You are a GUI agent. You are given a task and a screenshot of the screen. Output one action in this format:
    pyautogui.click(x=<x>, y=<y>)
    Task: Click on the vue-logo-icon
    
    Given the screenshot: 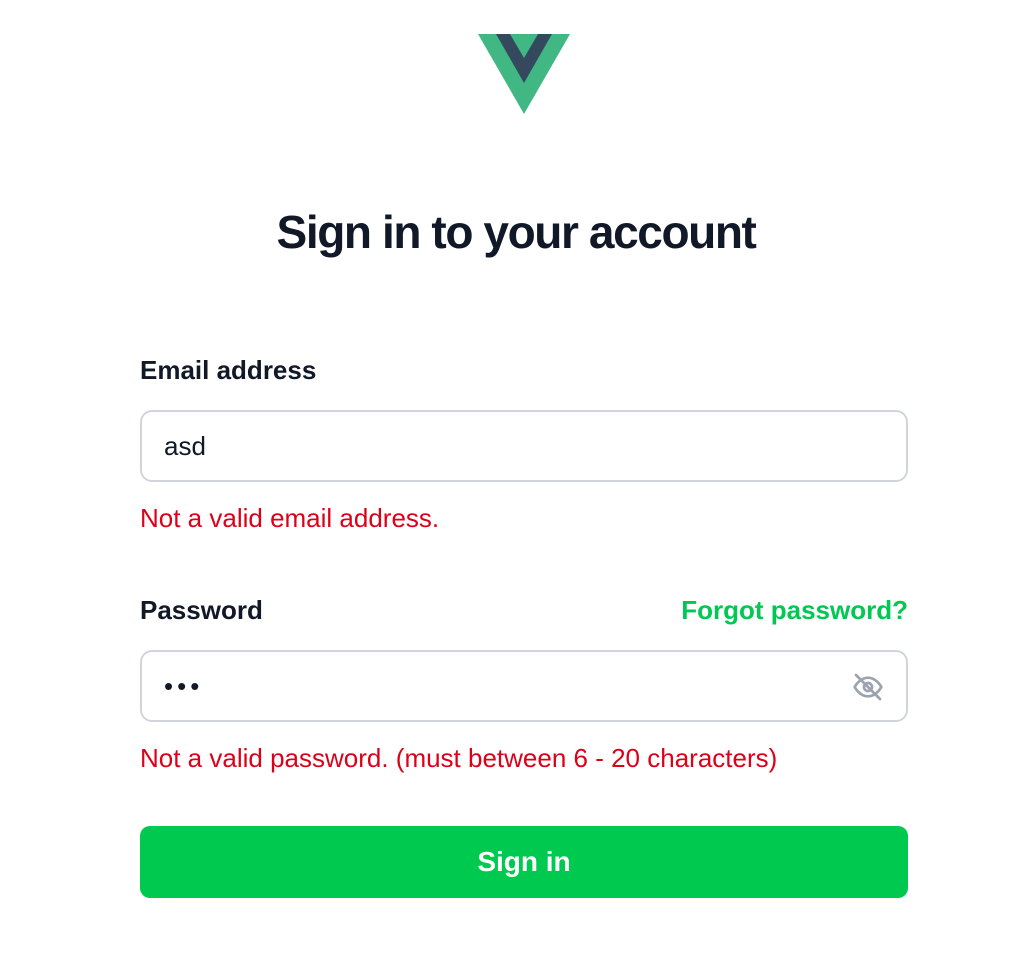 What is the action you would take?
    pyautogui.click(x=524, y=74)
    